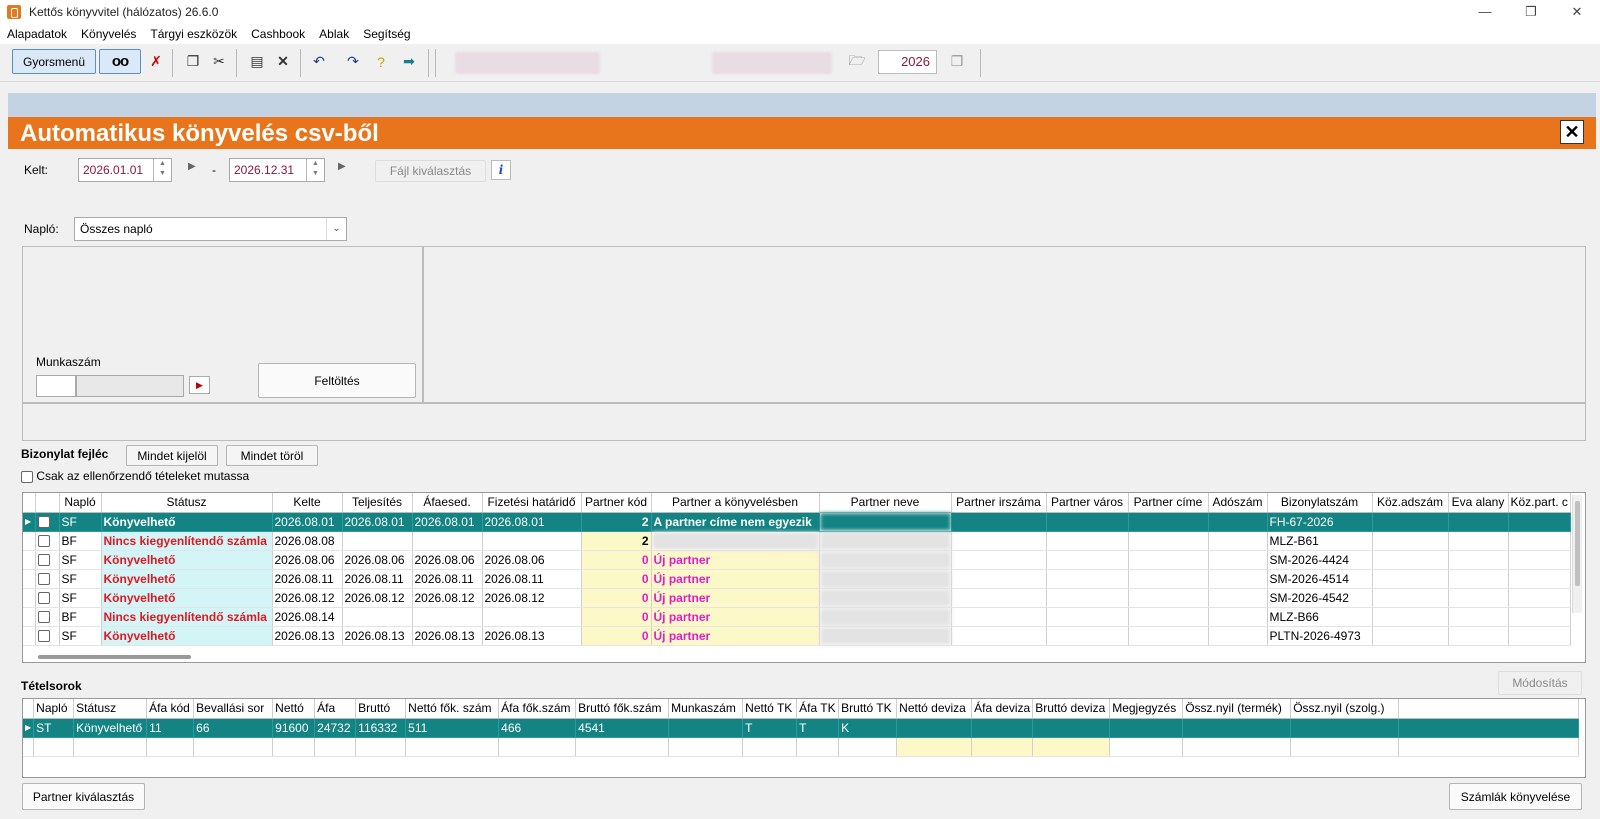 The image size is (1600, 819). Describe the element at coordinates (381, 709) in the screenshot. I see `col-brutto: Bruttó` at that location.